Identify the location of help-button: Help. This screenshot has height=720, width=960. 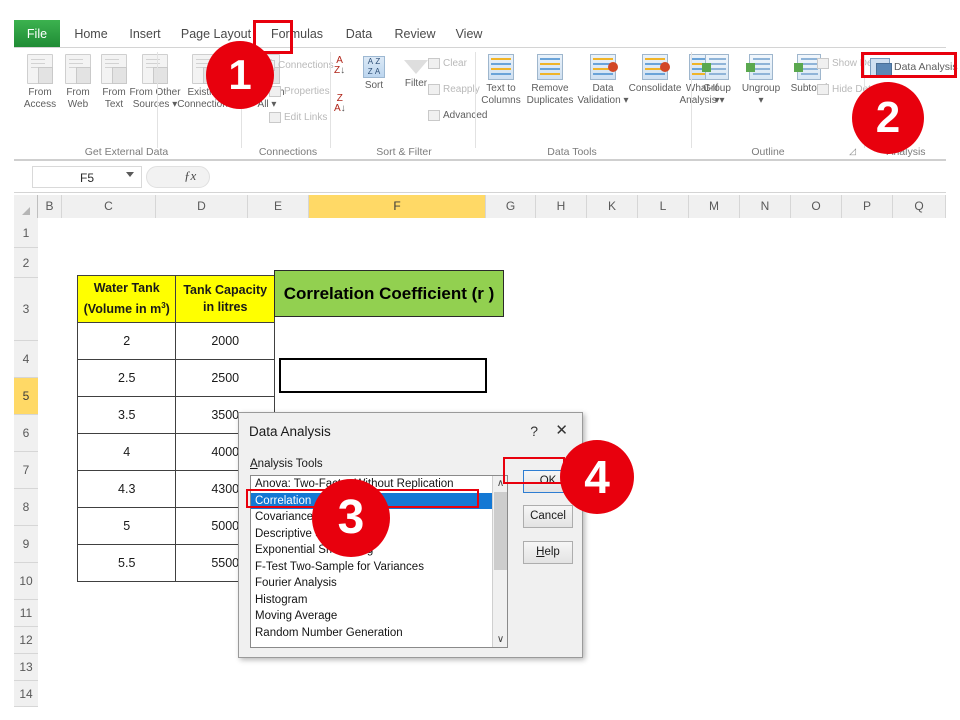
(548, 552).